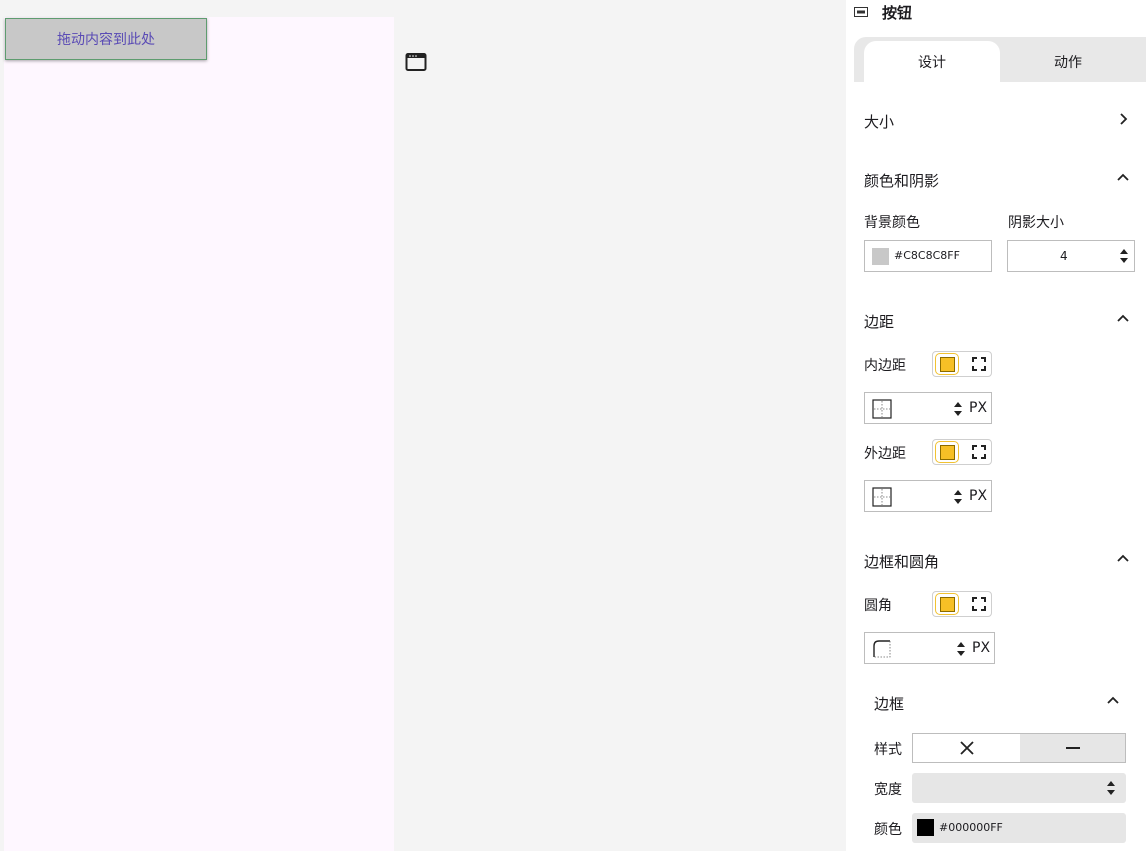  What do you see at coordinates (897, 12) in the screenshot?
I see `panel-title: 按钮` at bounding box center [897, 12].